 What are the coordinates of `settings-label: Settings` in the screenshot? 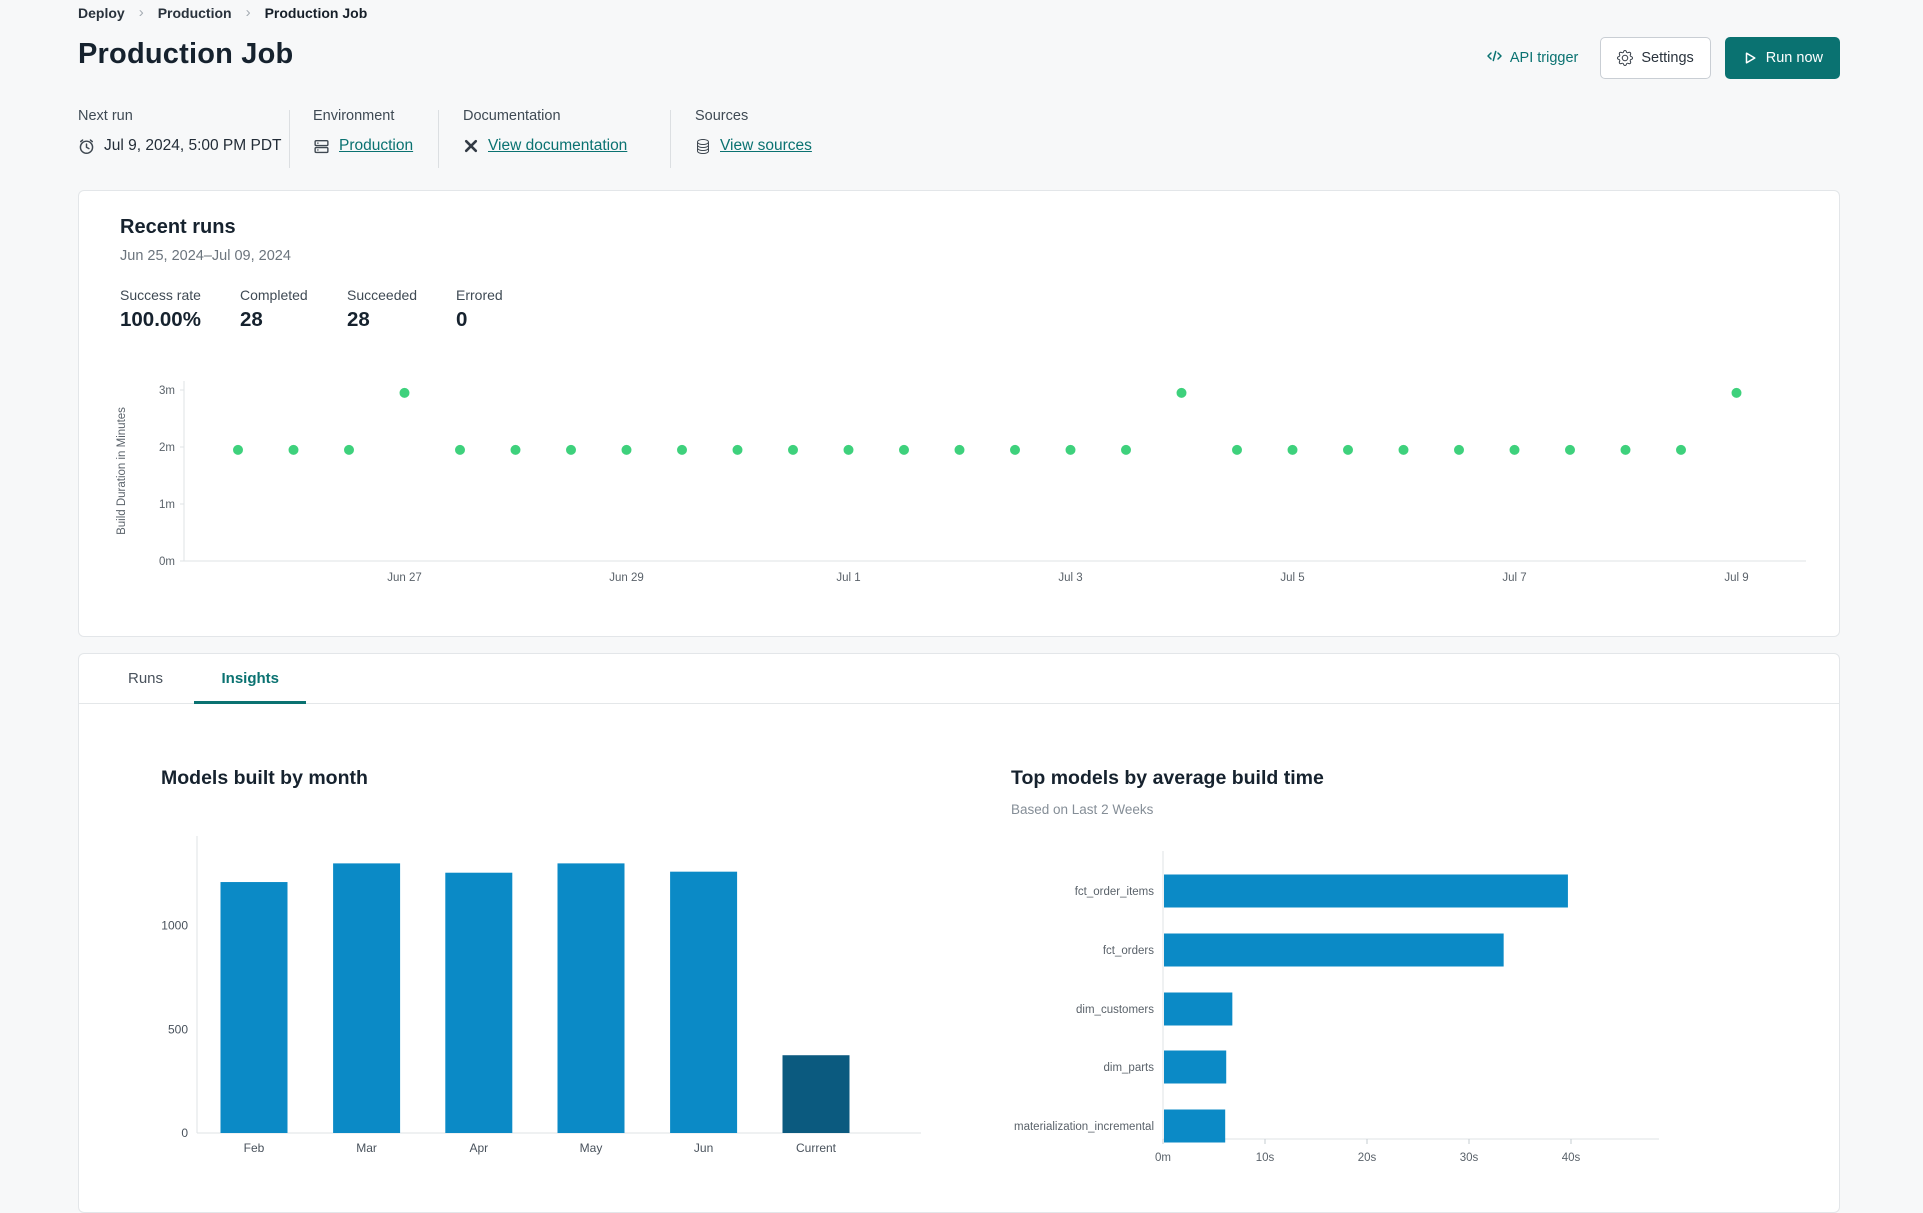 It's located at (1667, 58).